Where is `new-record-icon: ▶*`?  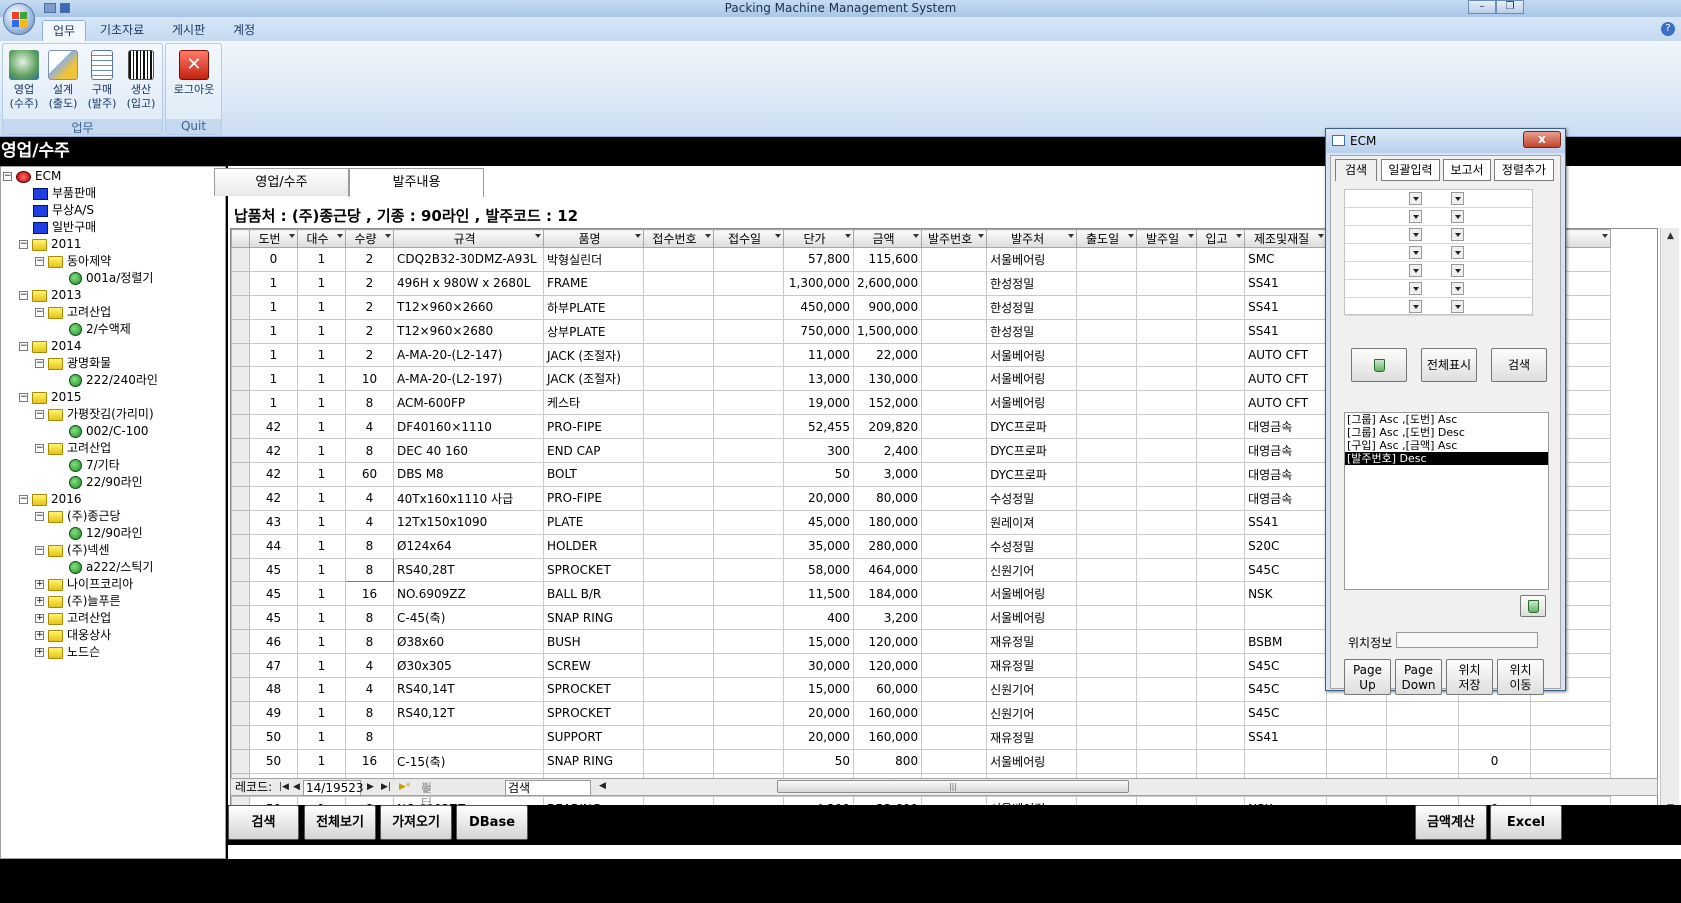 new-record-icon: ▶* is located at coordinates (404, 787).